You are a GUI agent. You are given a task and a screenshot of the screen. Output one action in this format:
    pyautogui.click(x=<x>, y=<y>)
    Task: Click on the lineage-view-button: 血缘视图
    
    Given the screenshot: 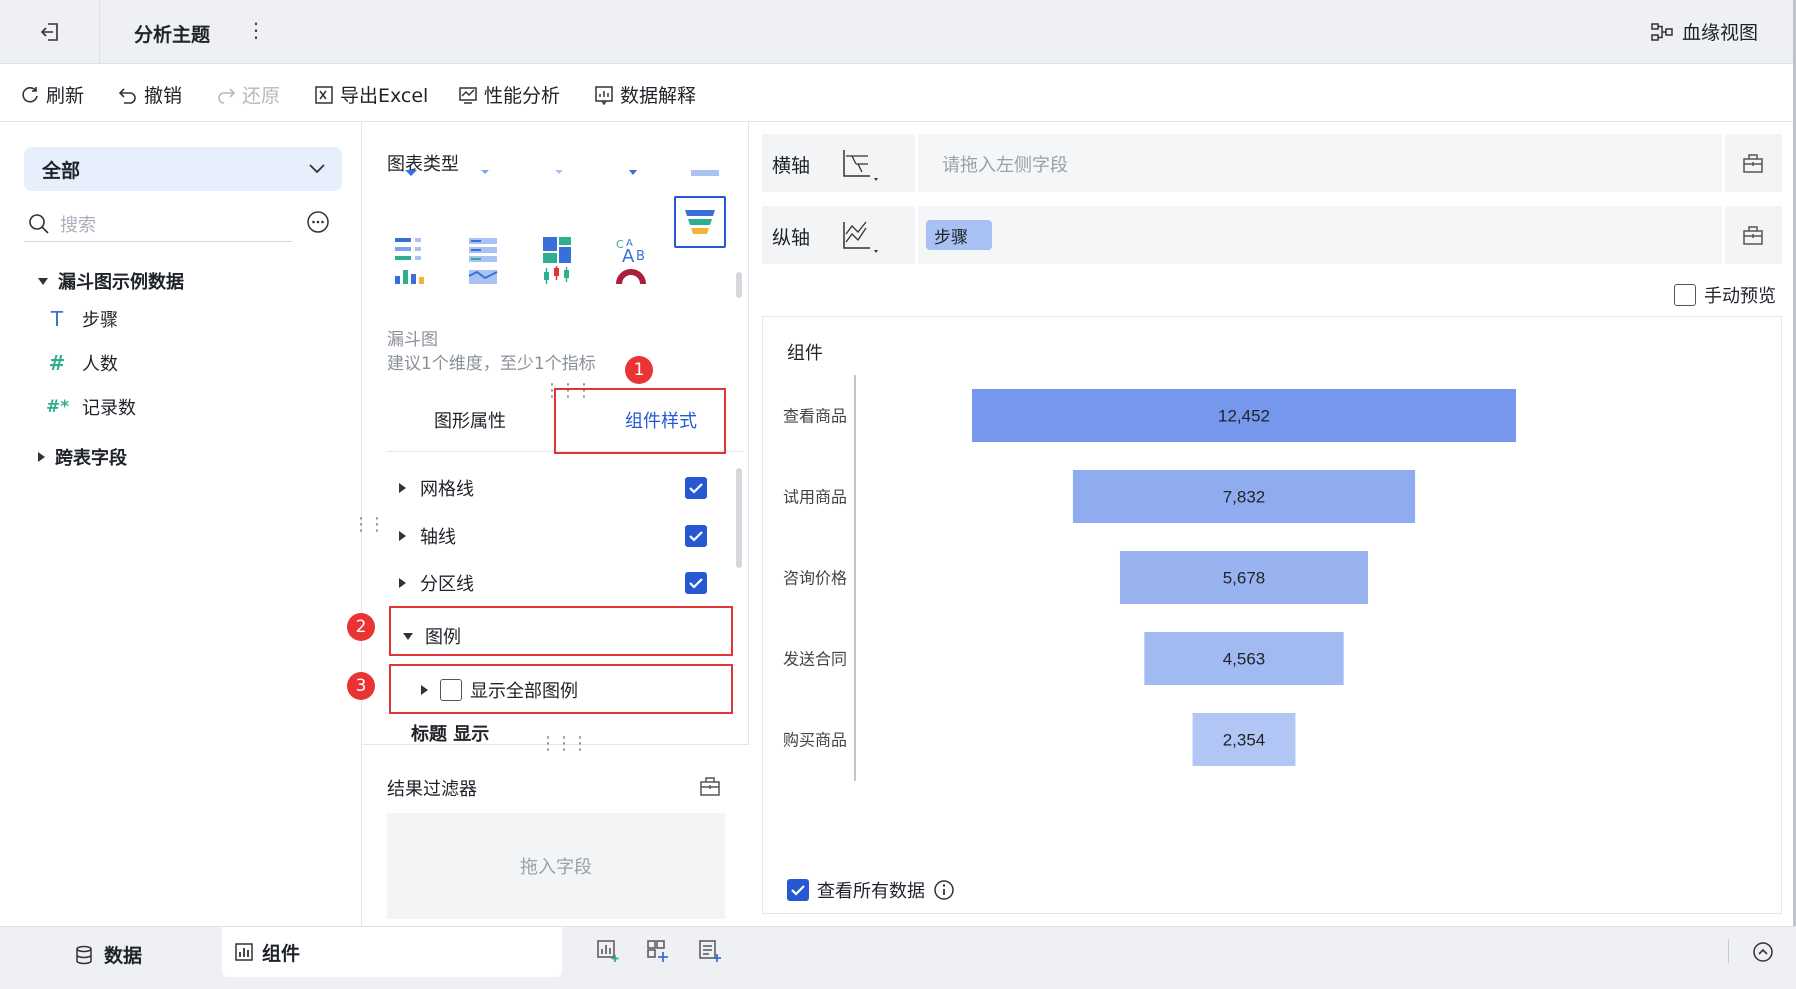 What is the action you would take?
    pyautogui.click(x=1704, y=31)
    